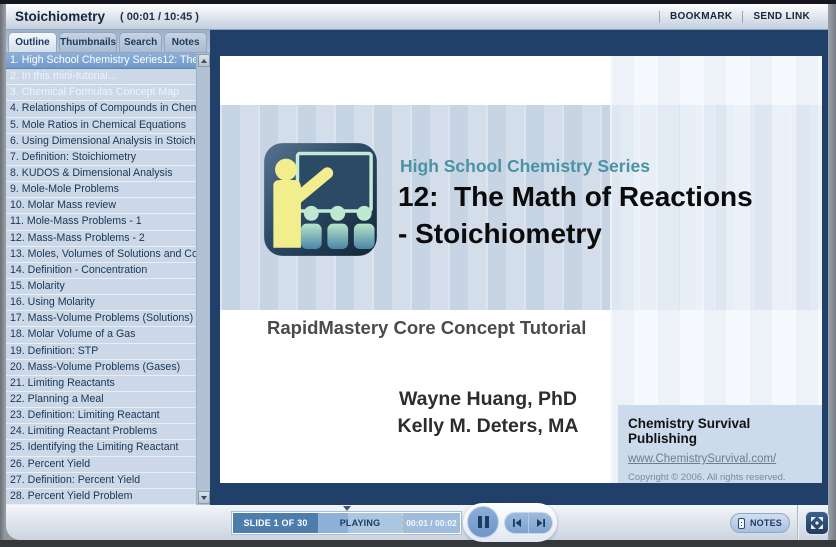  What do you see at coordinates (738, 16) in the screenshot?
I see `header-actions: BOOKMARK SEND LINK` at bounding box center [738, 16].